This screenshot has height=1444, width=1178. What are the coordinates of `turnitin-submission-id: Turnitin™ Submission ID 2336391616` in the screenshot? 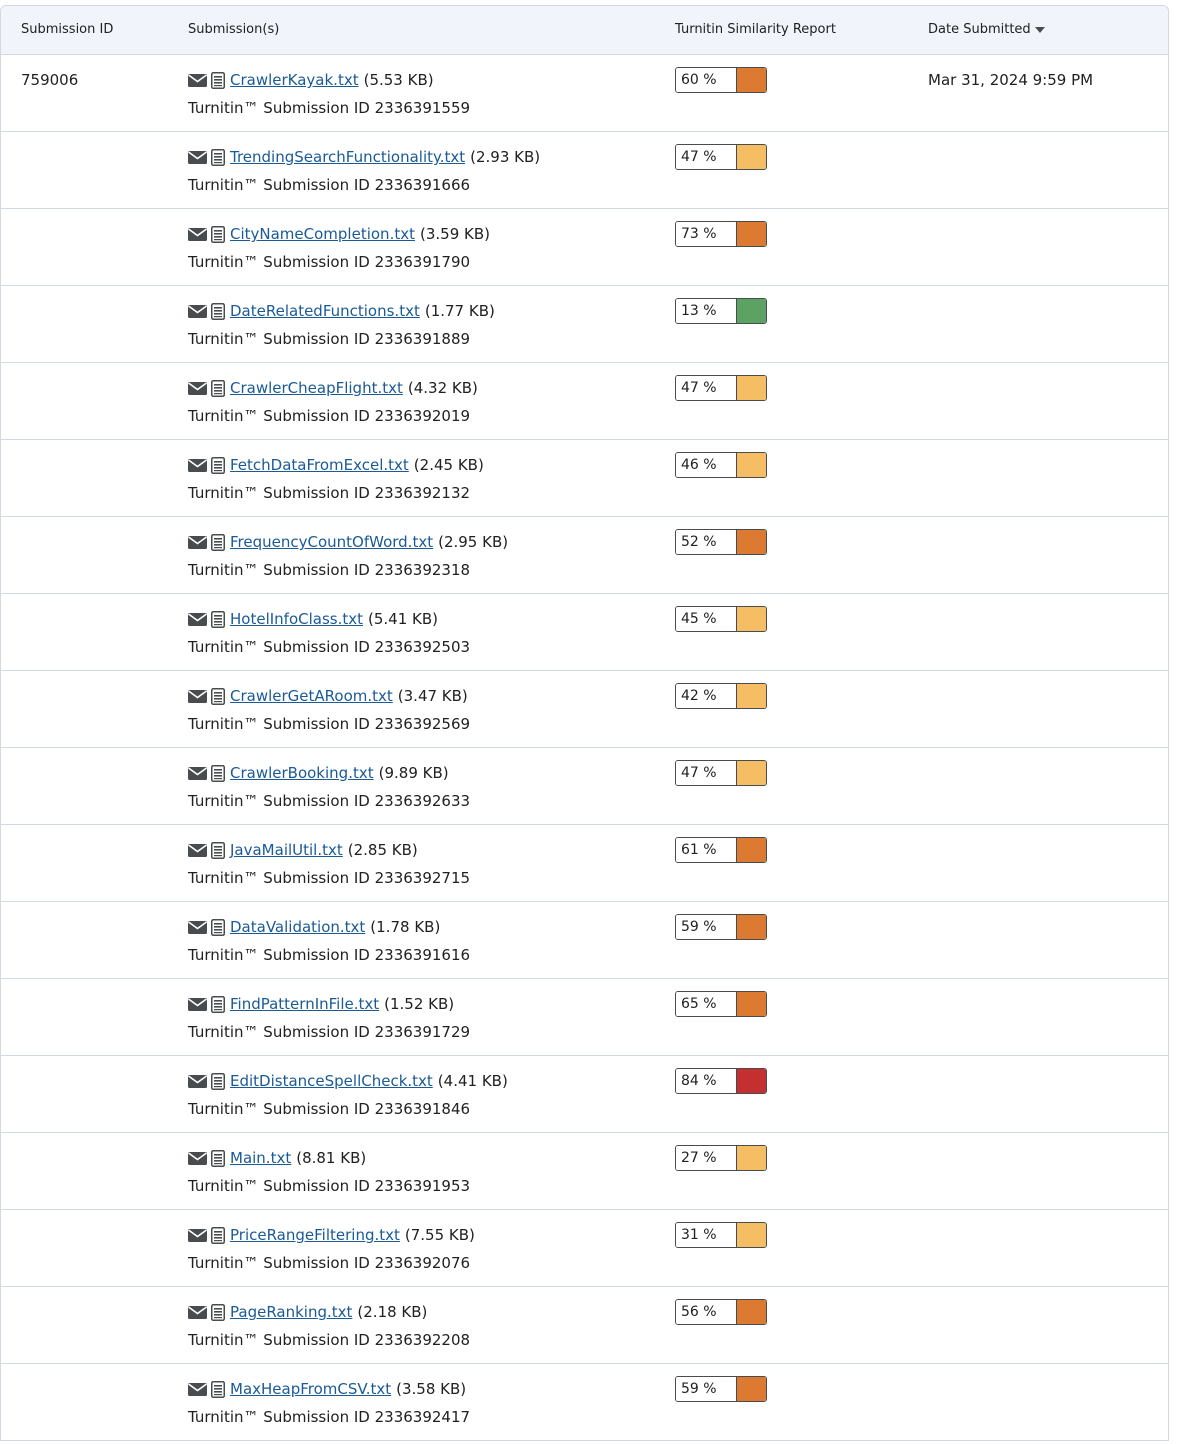 It's located at (329, 955).